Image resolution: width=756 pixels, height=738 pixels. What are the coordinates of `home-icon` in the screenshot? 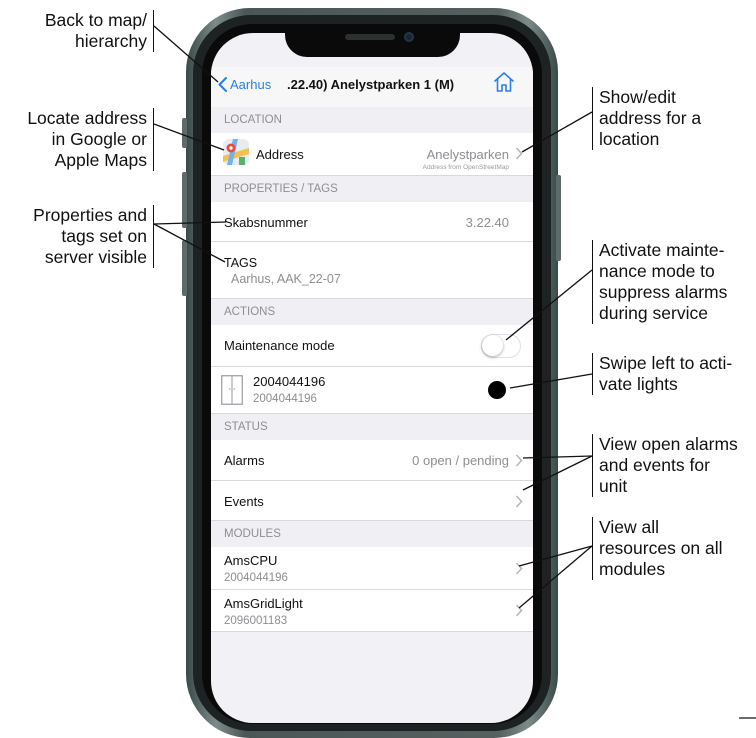 It's located at (504, 82).